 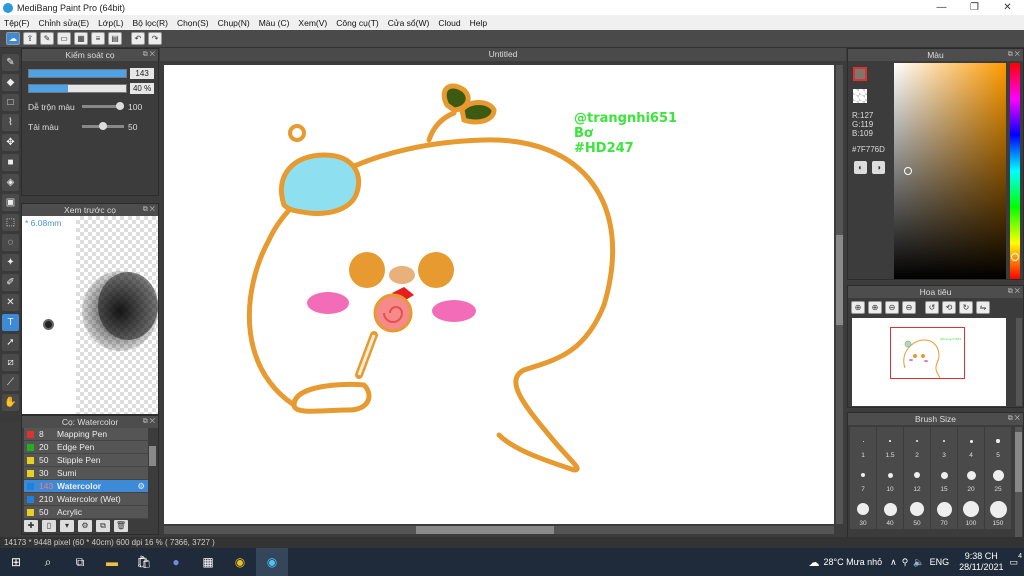 I want to click on navigator-scrollbar, so click(x=1019, y=362).